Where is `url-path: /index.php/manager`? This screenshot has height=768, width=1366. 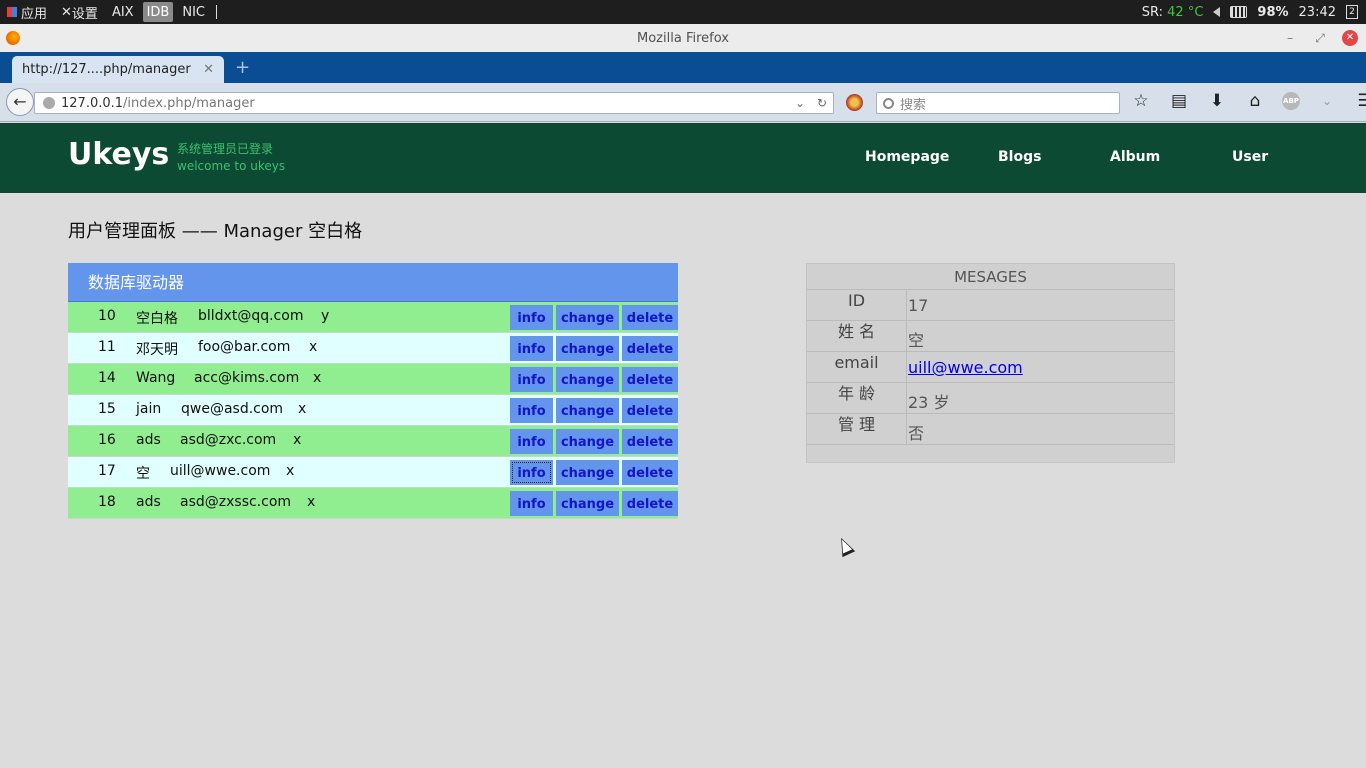 url-path: /index.php/manager is located at coordinates (189, 103).